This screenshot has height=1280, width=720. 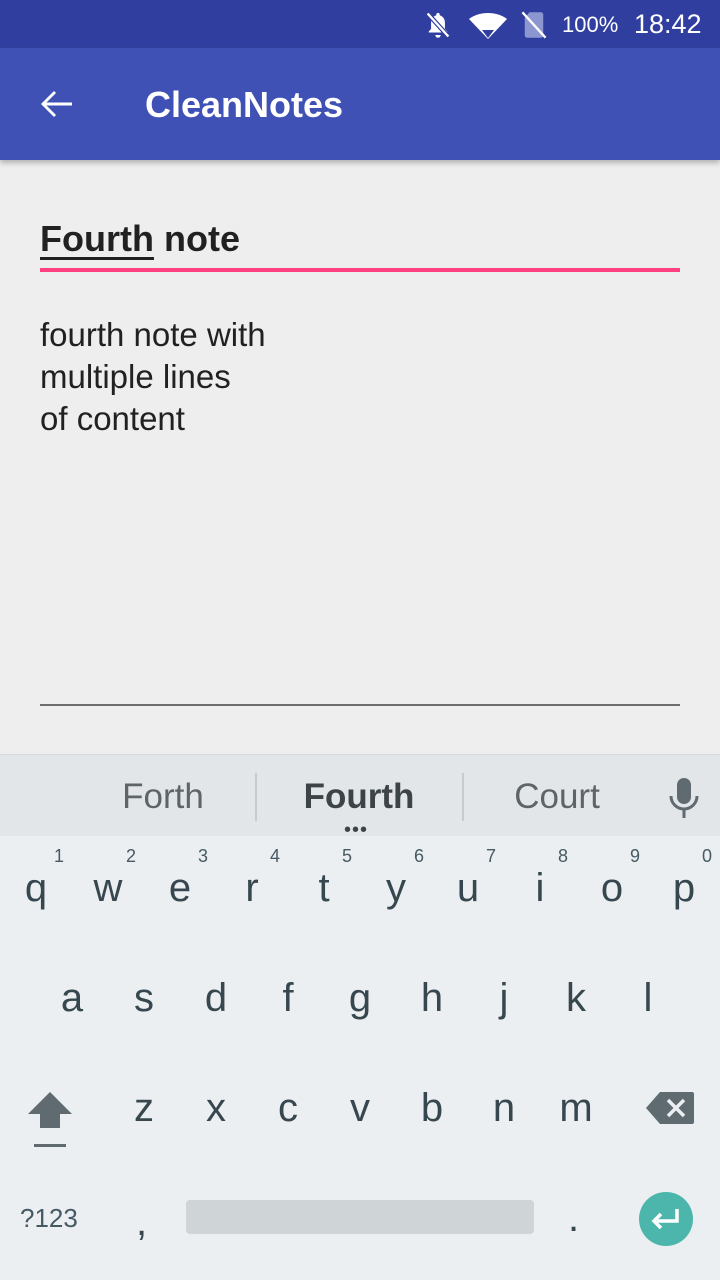 I want to click on key-label: g, so click(x=360, y=998).